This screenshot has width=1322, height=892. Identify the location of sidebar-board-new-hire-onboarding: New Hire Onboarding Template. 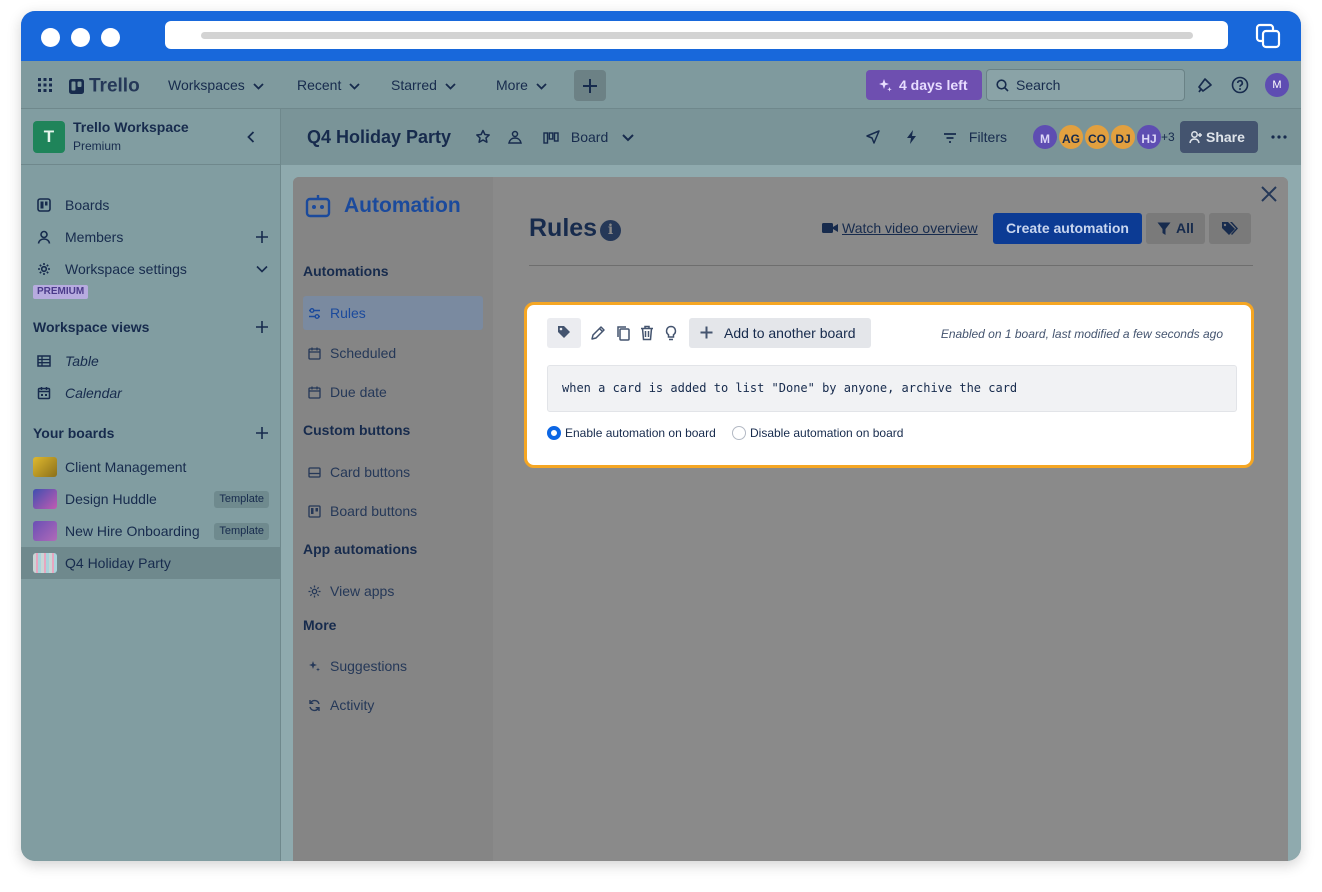
(151, 531).